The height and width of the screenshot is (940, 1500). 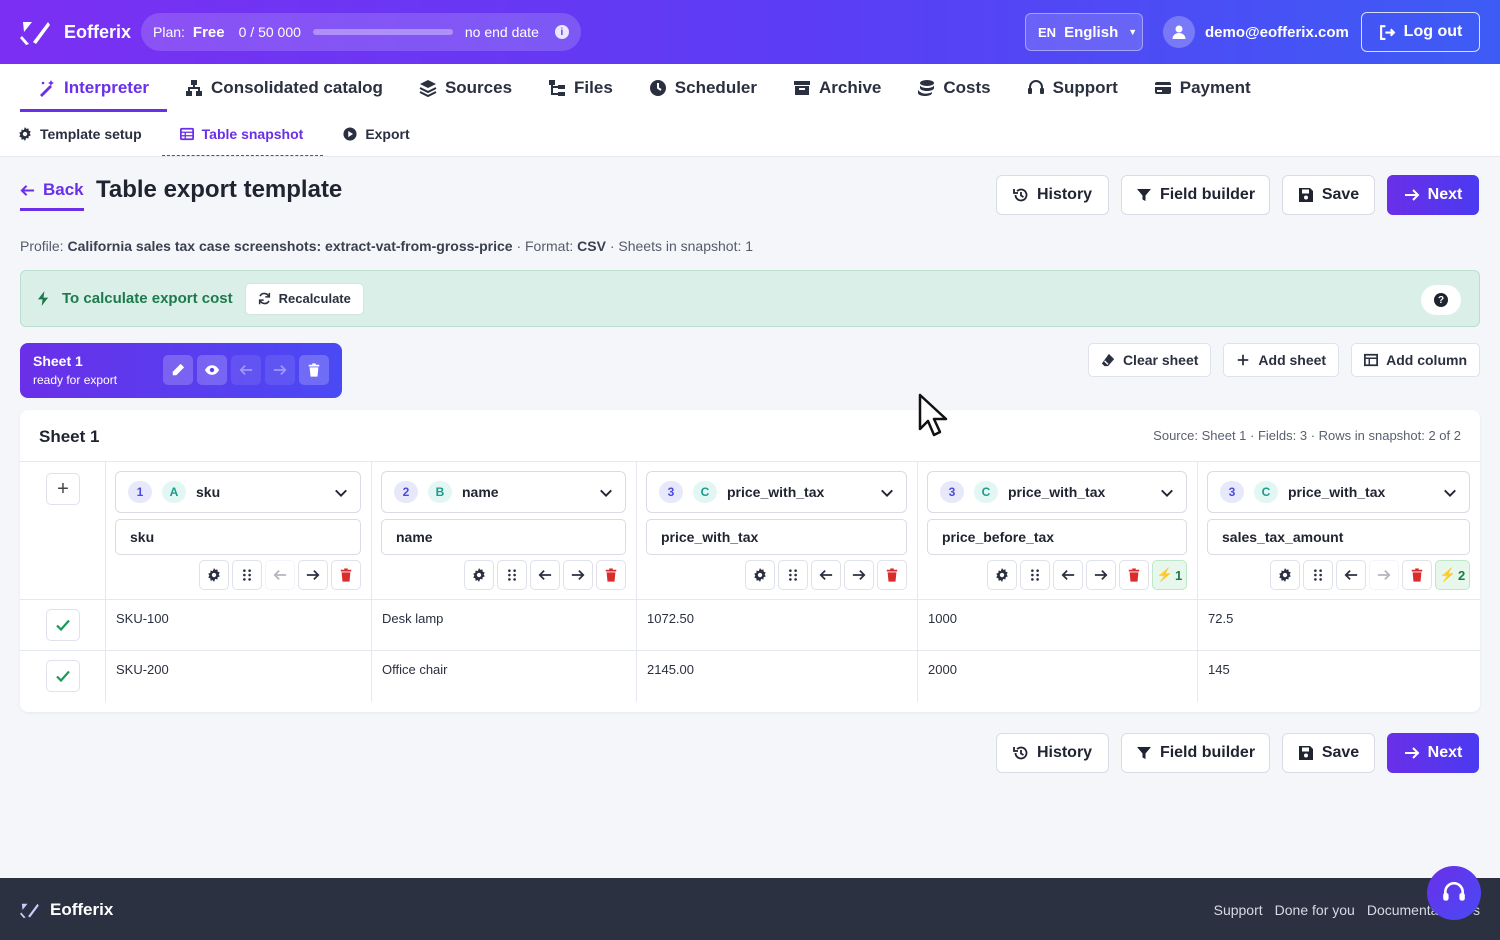 What do you see at coordinates (90, 134) in the screenshot?
I see `tab-template-setup: Template setup` at bounding box center [90, 134].